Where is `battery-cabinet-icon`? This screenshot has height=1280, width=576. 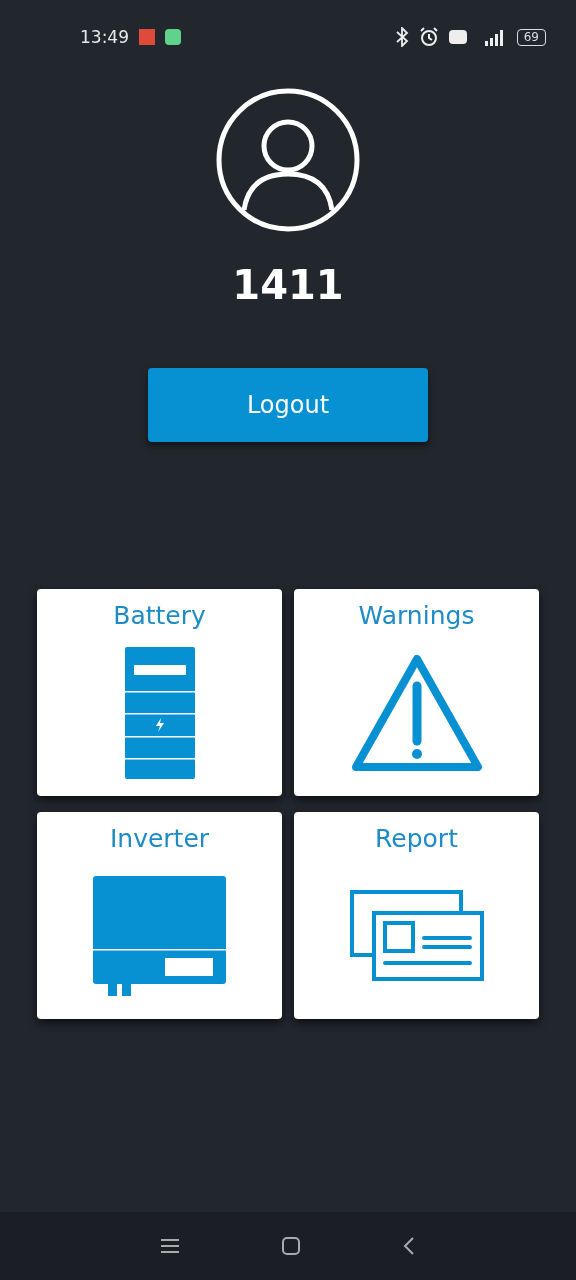
battery-cabinet-icon is located at coordinates (159, 713).